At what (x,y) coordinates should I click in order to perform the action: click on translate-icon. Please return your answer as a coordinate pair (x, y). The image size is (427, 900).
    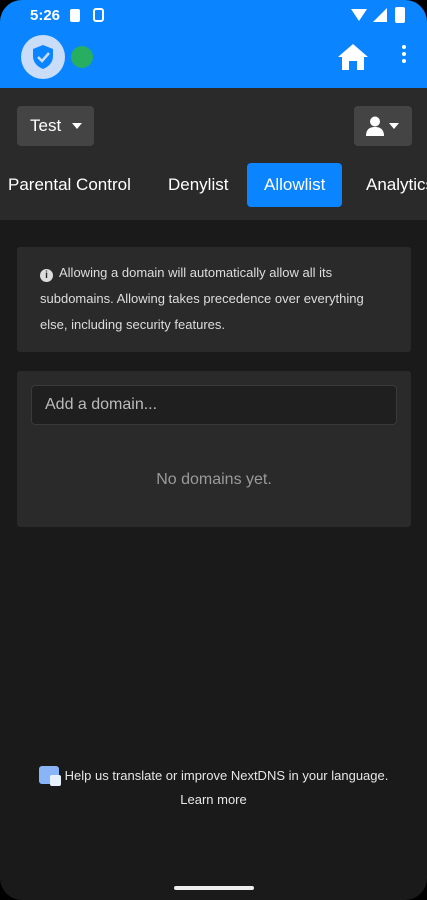
    Looking at the image, I should click on (49, 776).